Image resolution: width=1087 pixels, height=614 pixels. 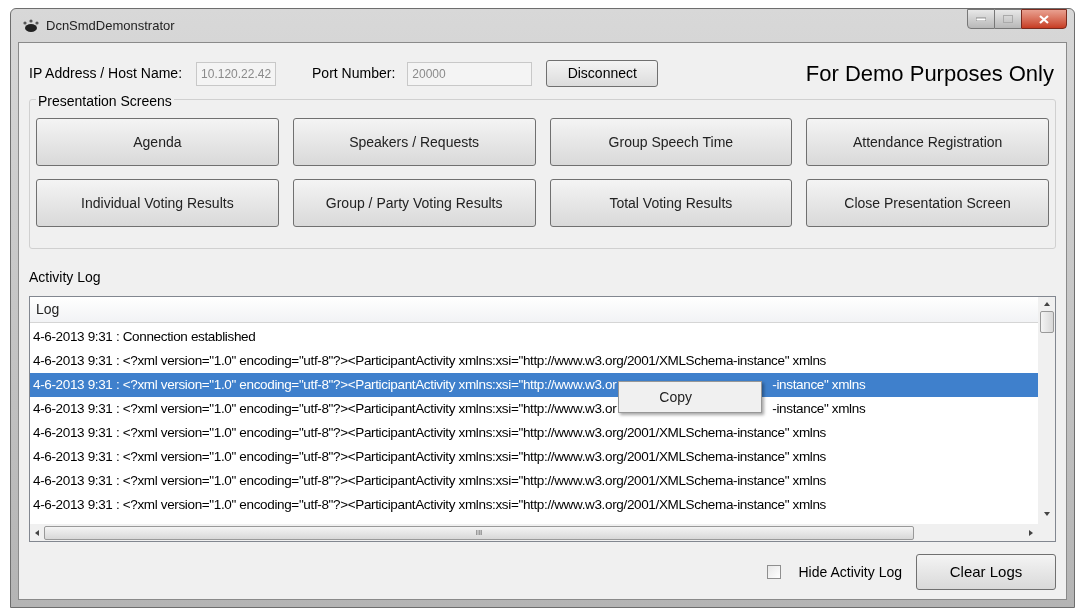 I want to click on presentation-button: Group Speech Time, so click(x=671, y=142).